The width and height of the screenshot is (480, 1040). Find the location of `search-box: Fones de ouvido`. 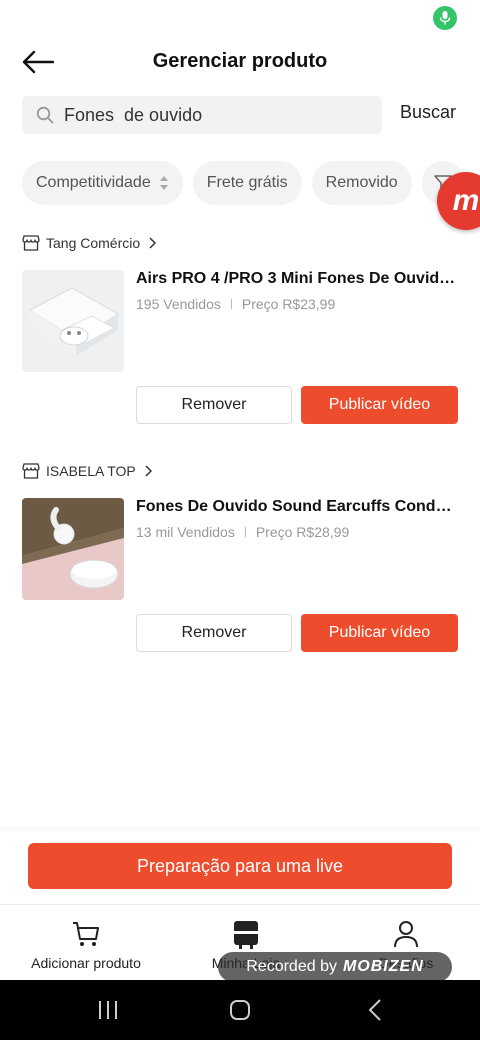

search-box: Fones de ouvido is located at coordinates (202, 115).